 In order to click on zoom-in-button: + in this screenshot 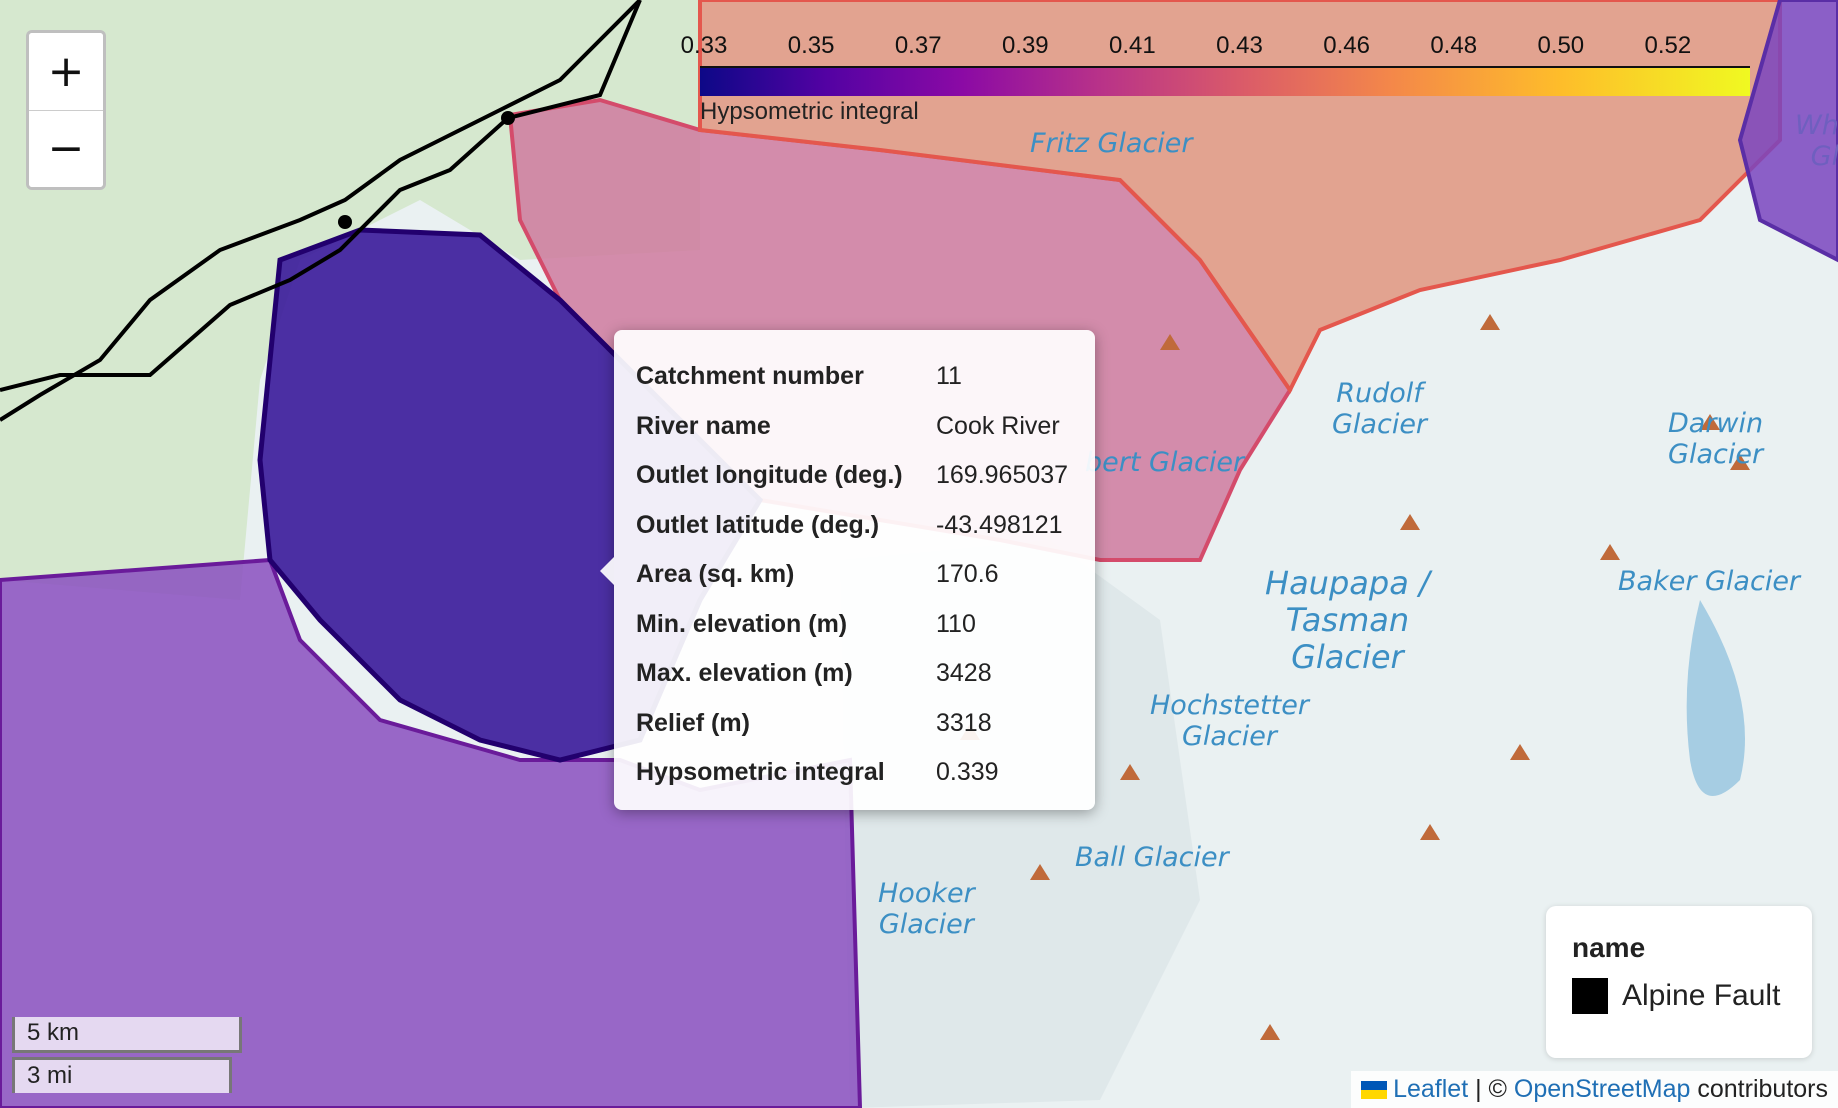, I will do `click(66, 71)`.